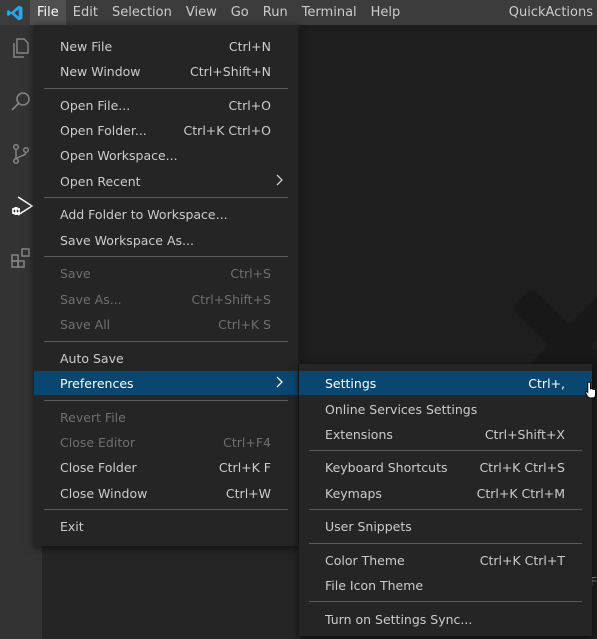  I want to click on menu-item-label: File Icon Theme, so click(374, 585).